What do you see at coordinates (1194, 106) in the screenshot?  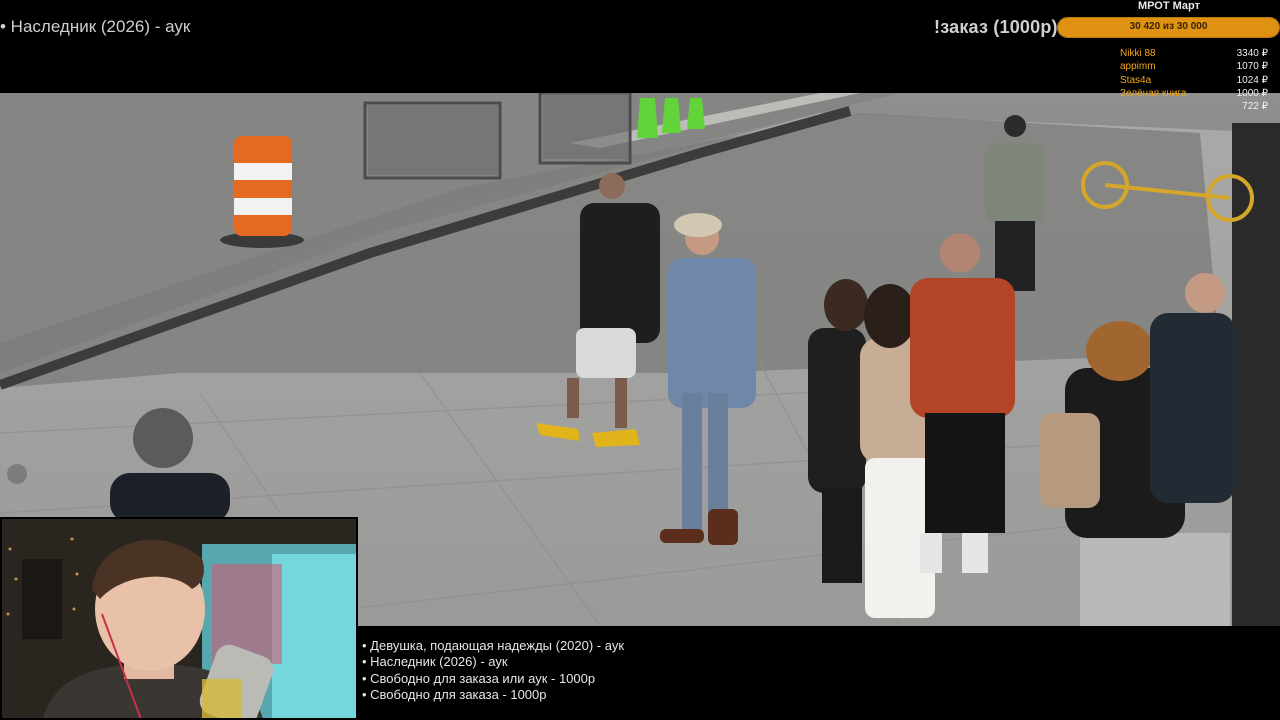 I see `donor-row: 722 ₽` at bounding box center [1194, 106].